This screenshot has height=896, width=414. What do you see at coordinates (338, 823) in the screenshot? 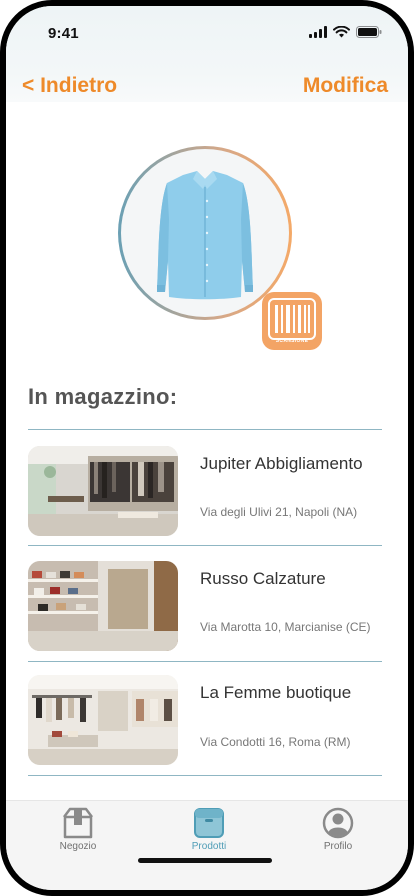
I see `profile-icon` at bounding box center [338, 823].